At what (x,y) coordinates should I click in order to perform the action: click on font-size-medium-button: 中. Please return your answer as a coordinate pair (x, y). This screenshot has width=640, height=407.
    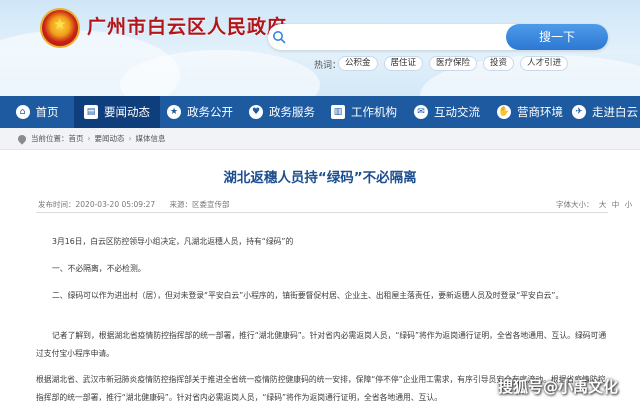
    Looking at the image, I should click on (616, 204).